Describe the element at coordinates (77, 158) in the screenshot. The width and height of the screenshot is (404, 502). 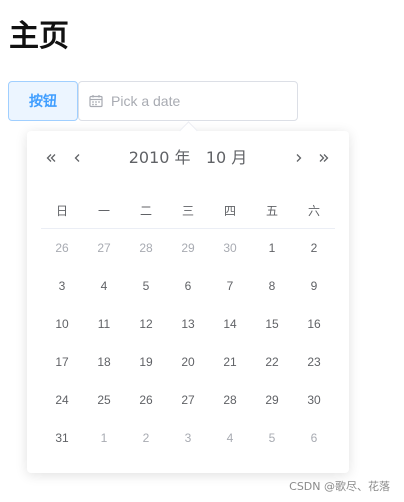
I see `prev-month-icon` at that location.